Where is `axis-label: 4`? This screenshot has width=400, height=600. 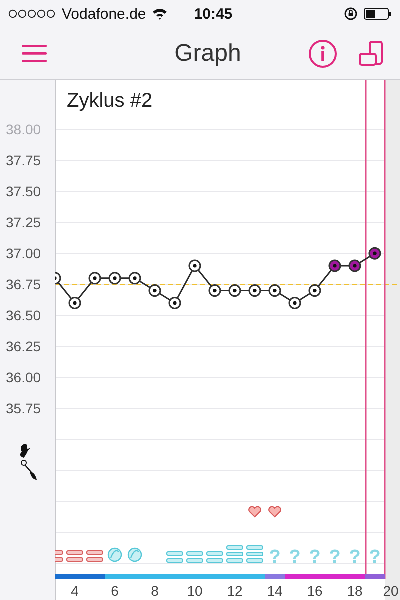
axis-label: 4 is located at coordinates (75, 591).